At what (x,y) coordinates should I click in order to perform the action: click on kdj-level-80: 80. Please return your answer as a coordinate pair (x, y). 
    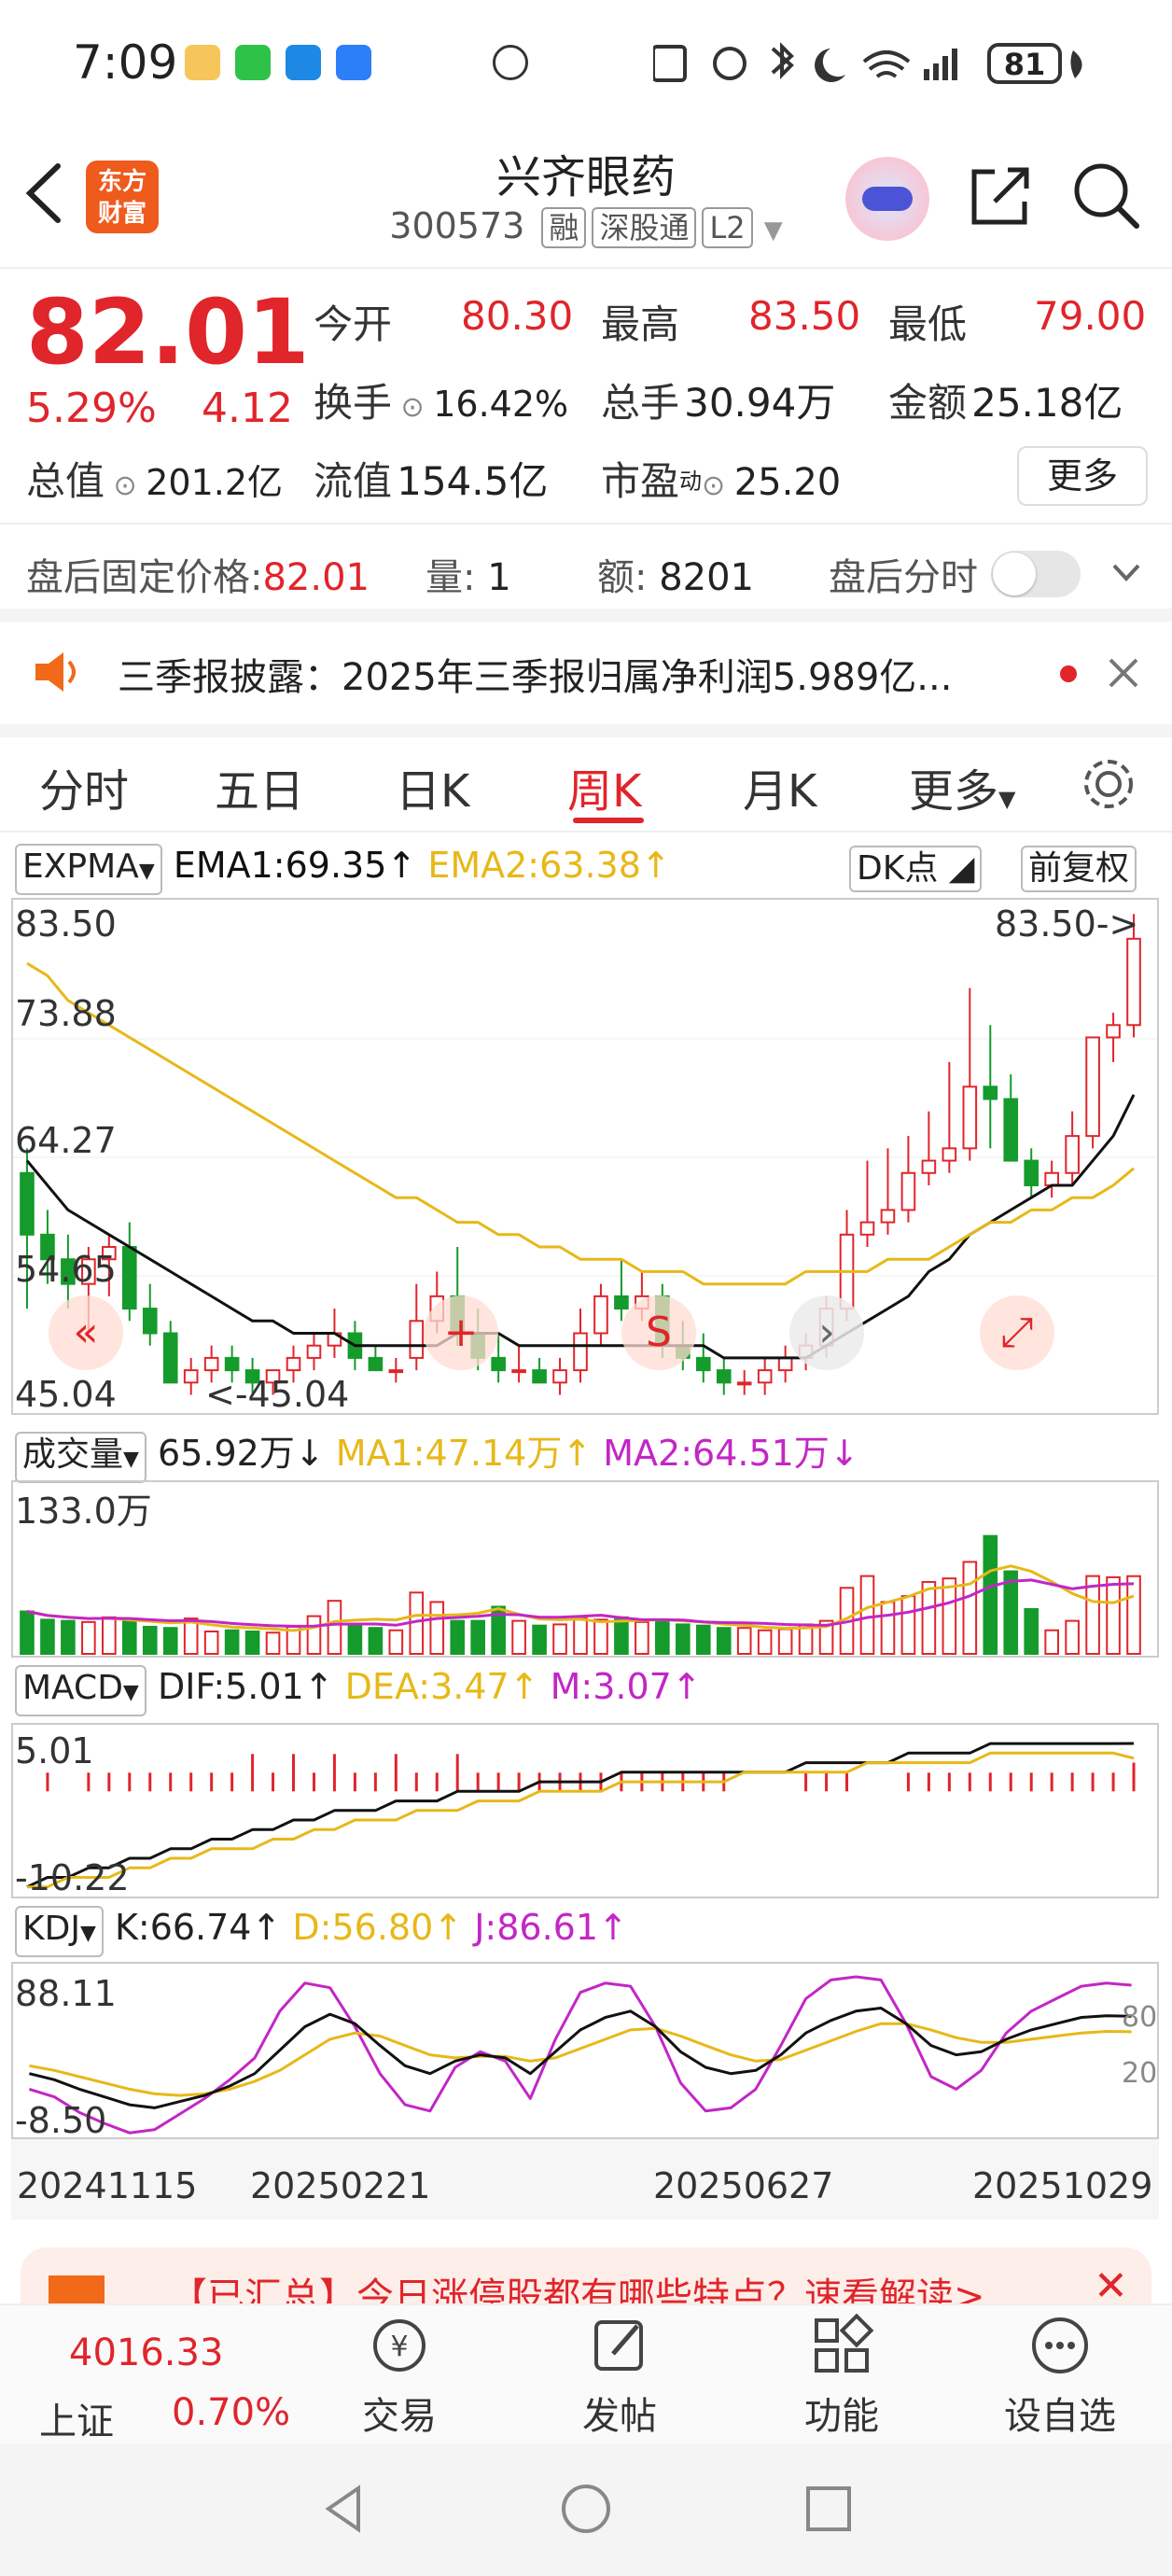
    Looking at the image, I should click on (1140, 2017).